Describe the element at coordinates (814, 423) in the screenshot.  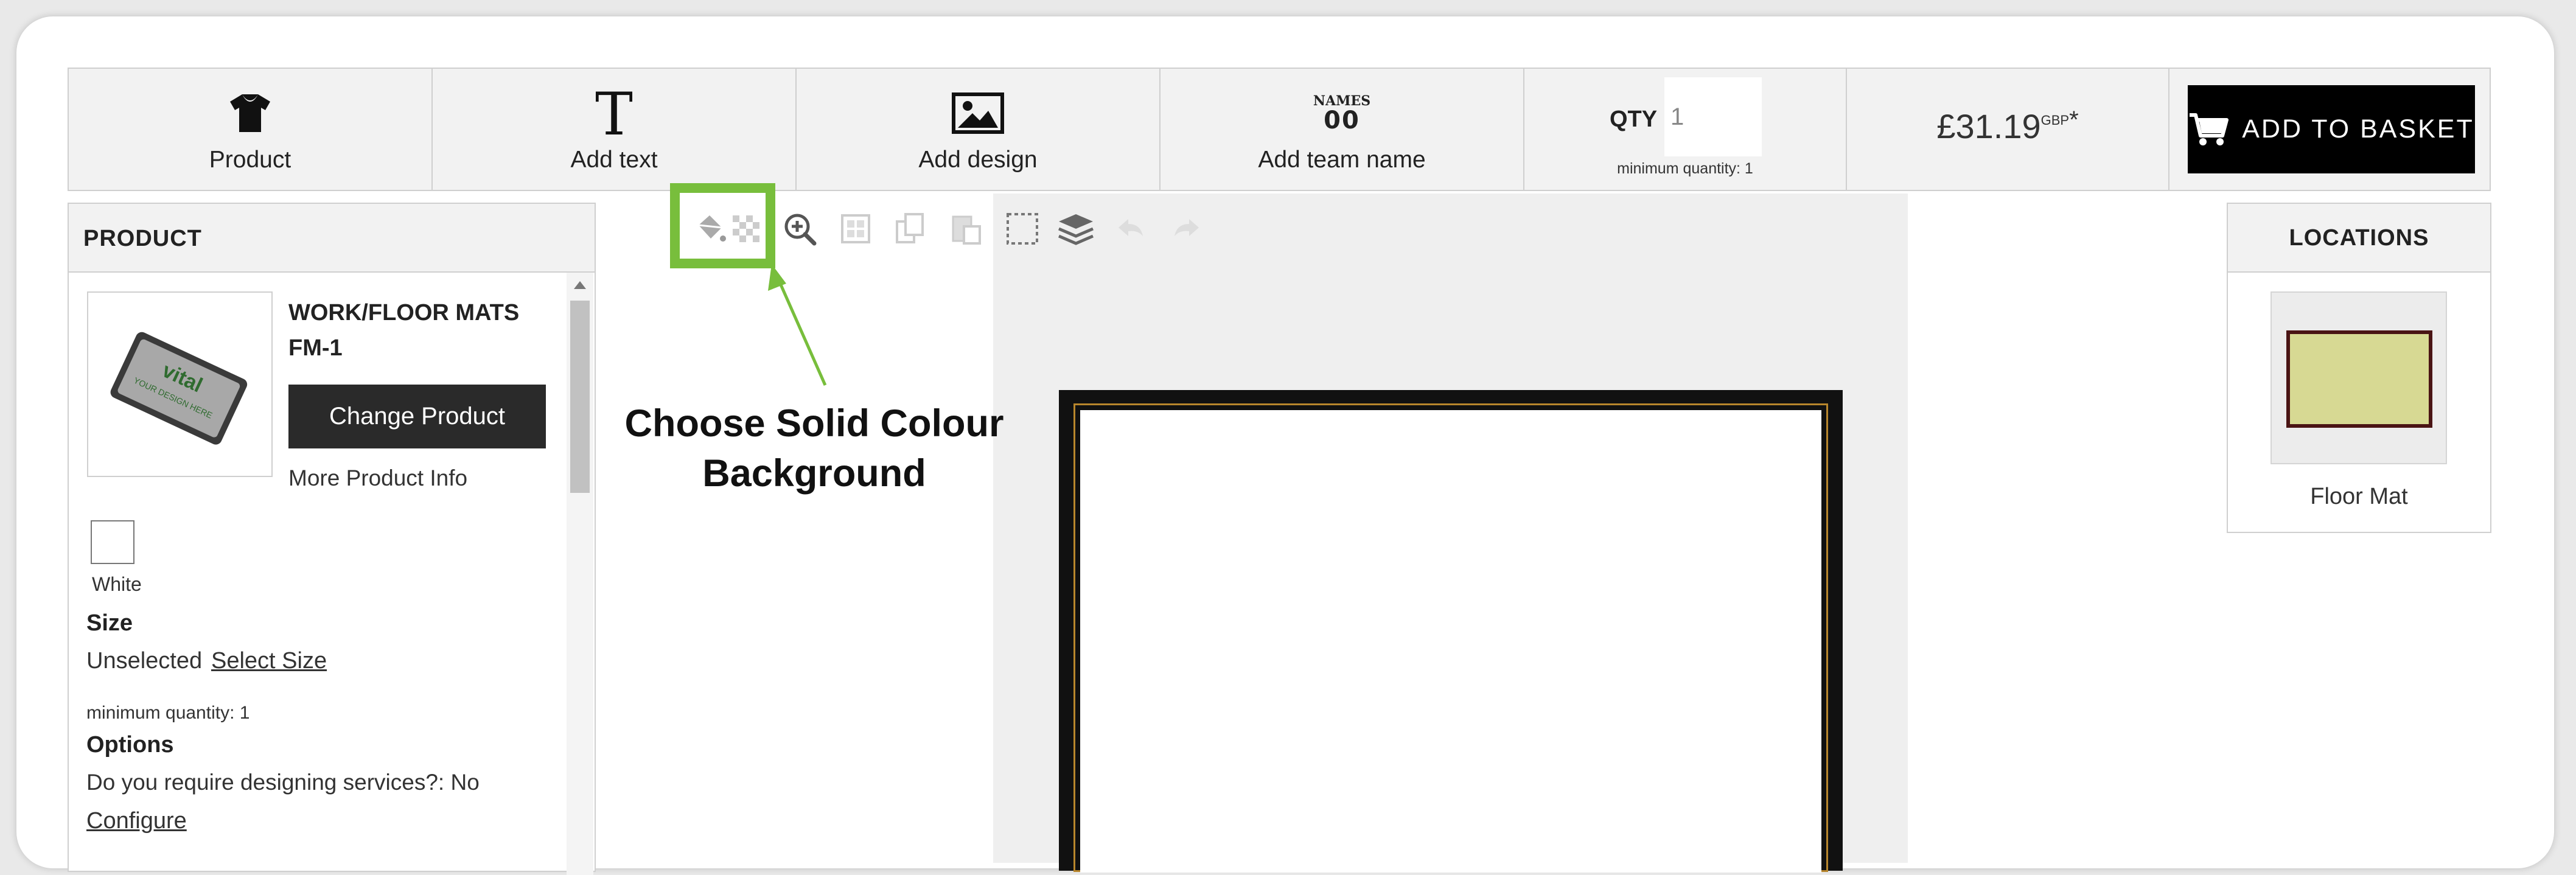
I see `annotation-line-1: Choose Solid Colour` at that location.